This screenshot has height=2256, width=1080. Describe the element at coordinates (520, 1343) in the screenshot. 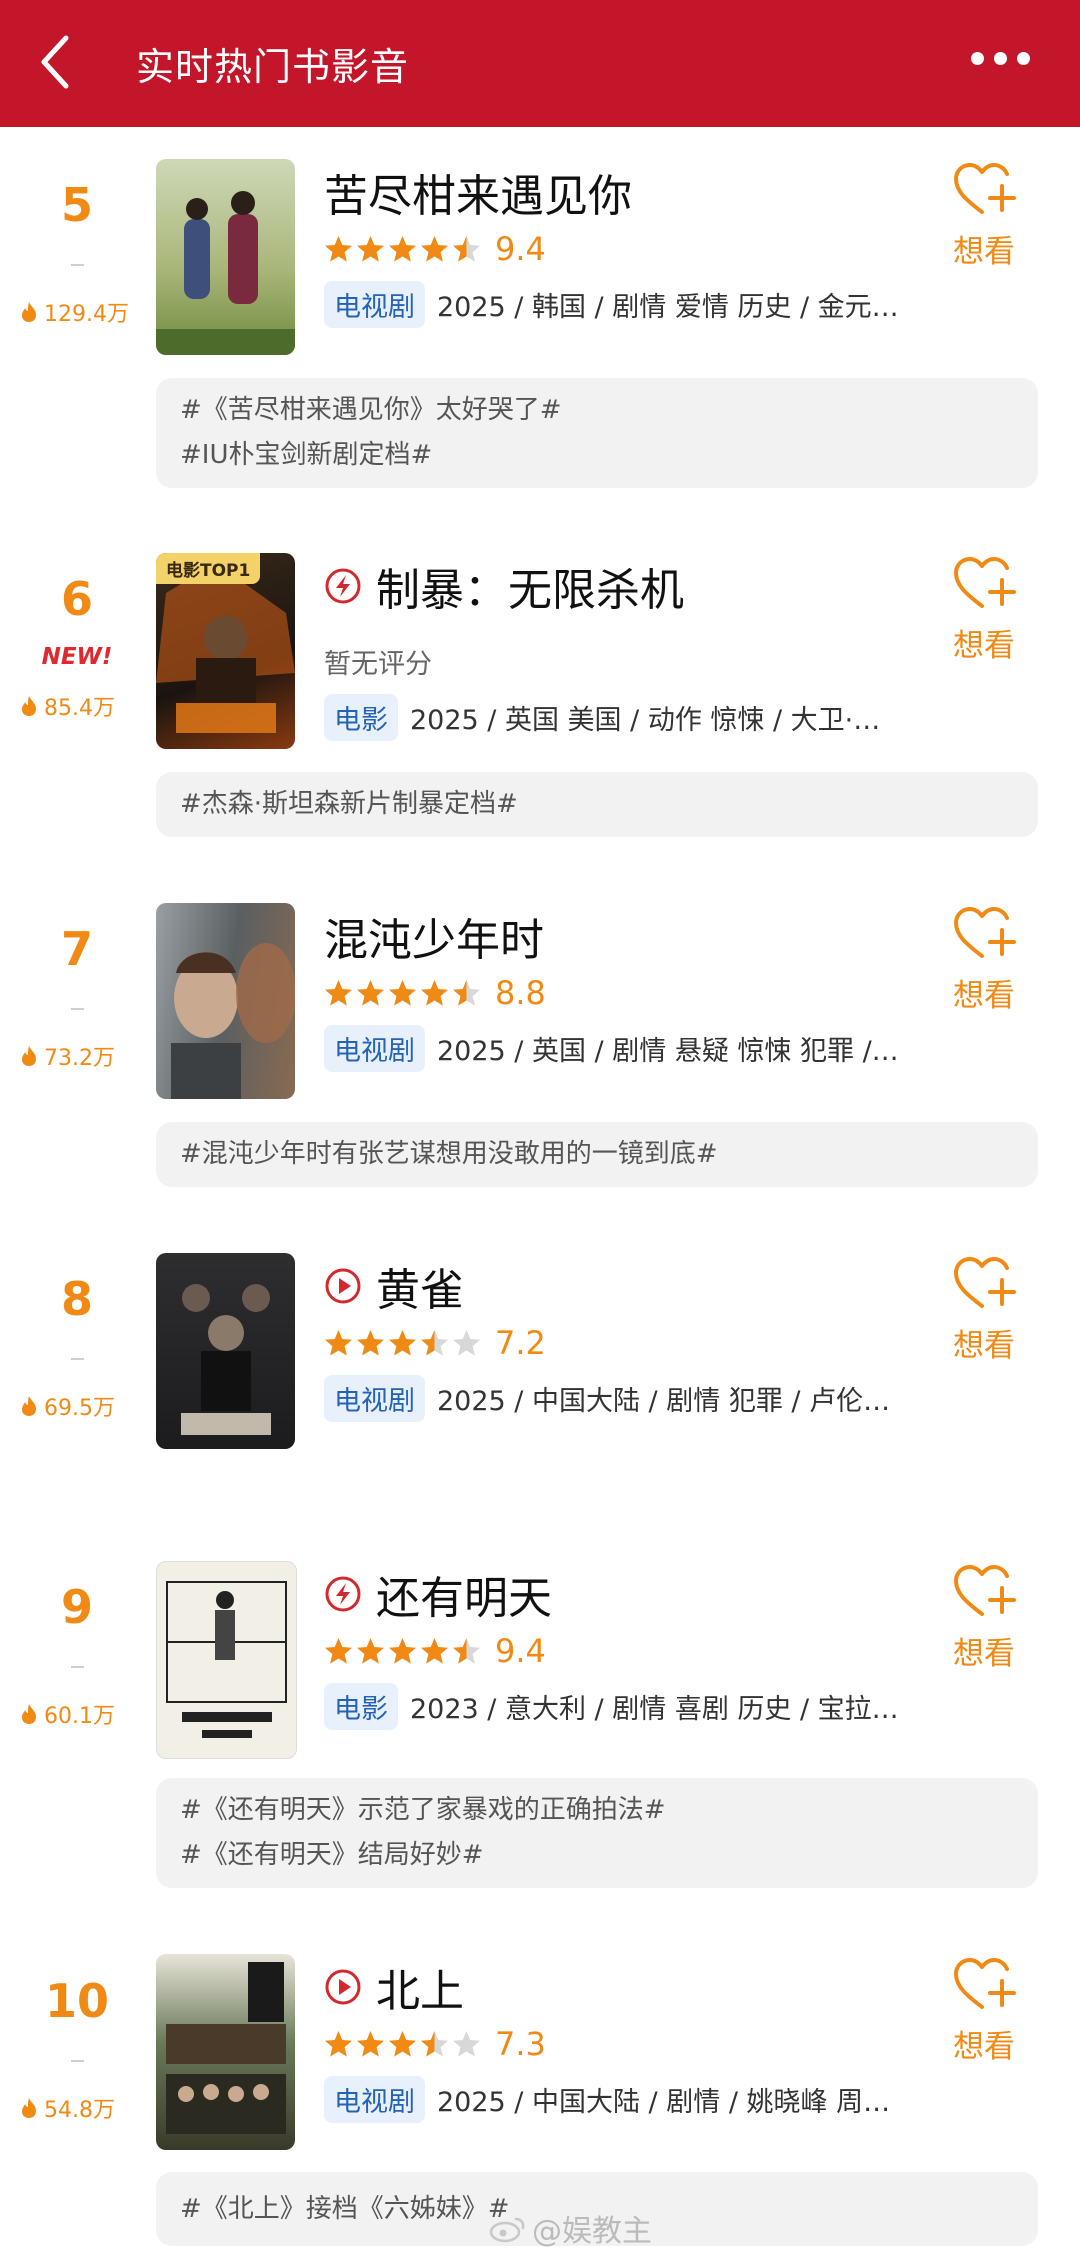

I see `score: 7.2` at that location.